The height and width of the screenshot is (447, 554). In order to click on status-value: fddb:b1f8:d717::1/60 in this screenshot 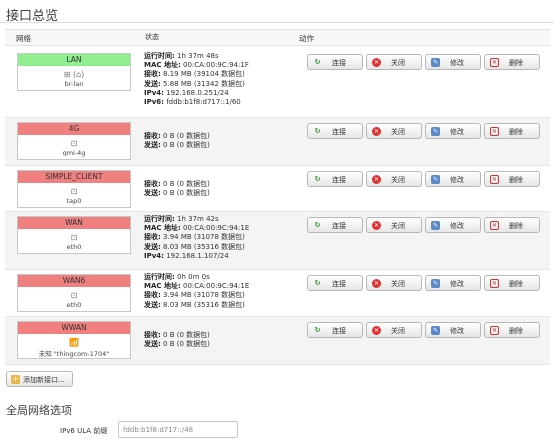, I will do `click(202, 102)`.